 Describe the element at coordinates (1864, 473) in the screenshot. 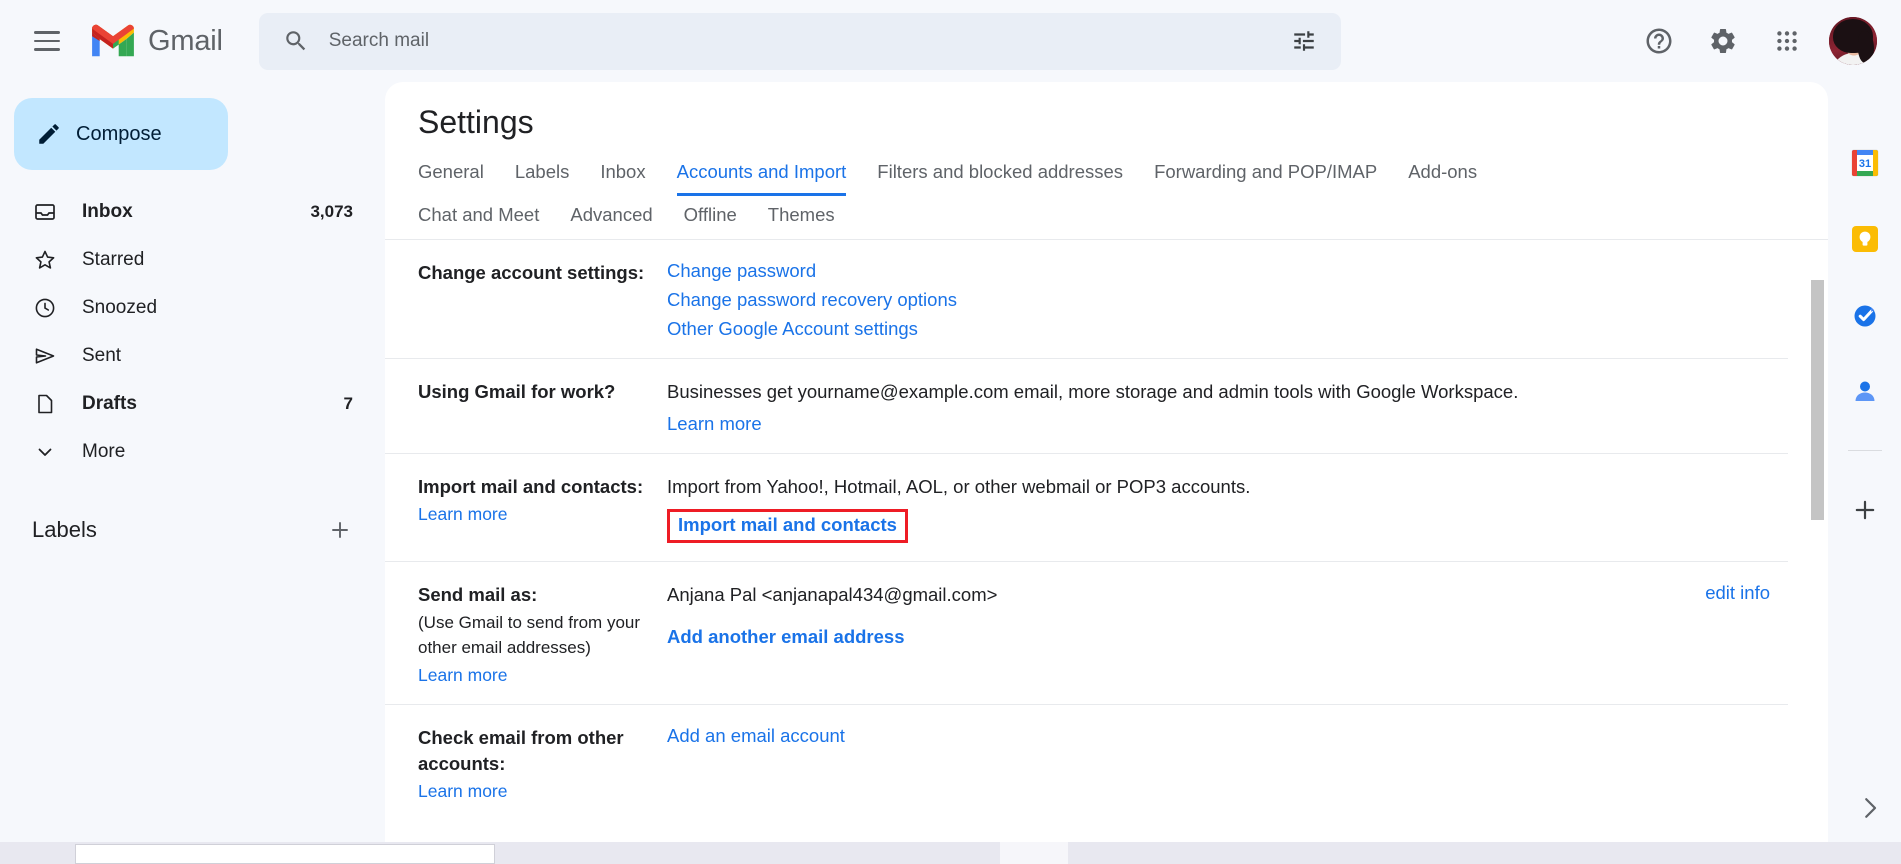

I see `side-rail: 31` at that location.